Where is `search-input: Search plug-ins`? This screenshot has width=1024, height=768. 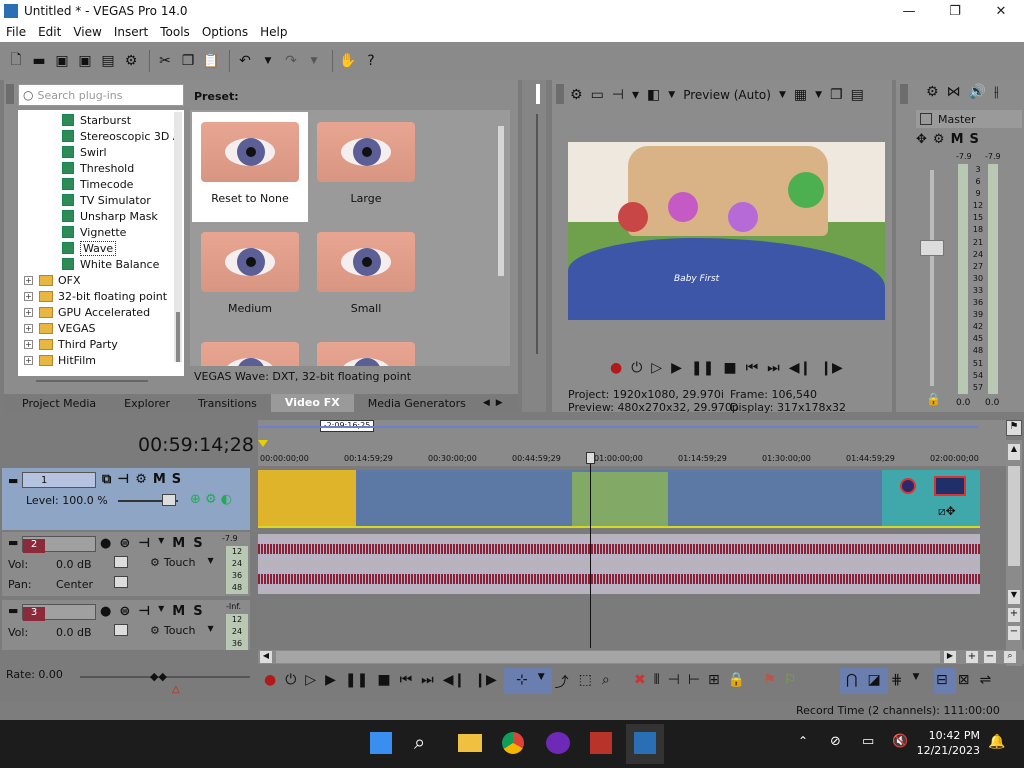 search-input: Search plug-ins is located at coordinates (79, 95).